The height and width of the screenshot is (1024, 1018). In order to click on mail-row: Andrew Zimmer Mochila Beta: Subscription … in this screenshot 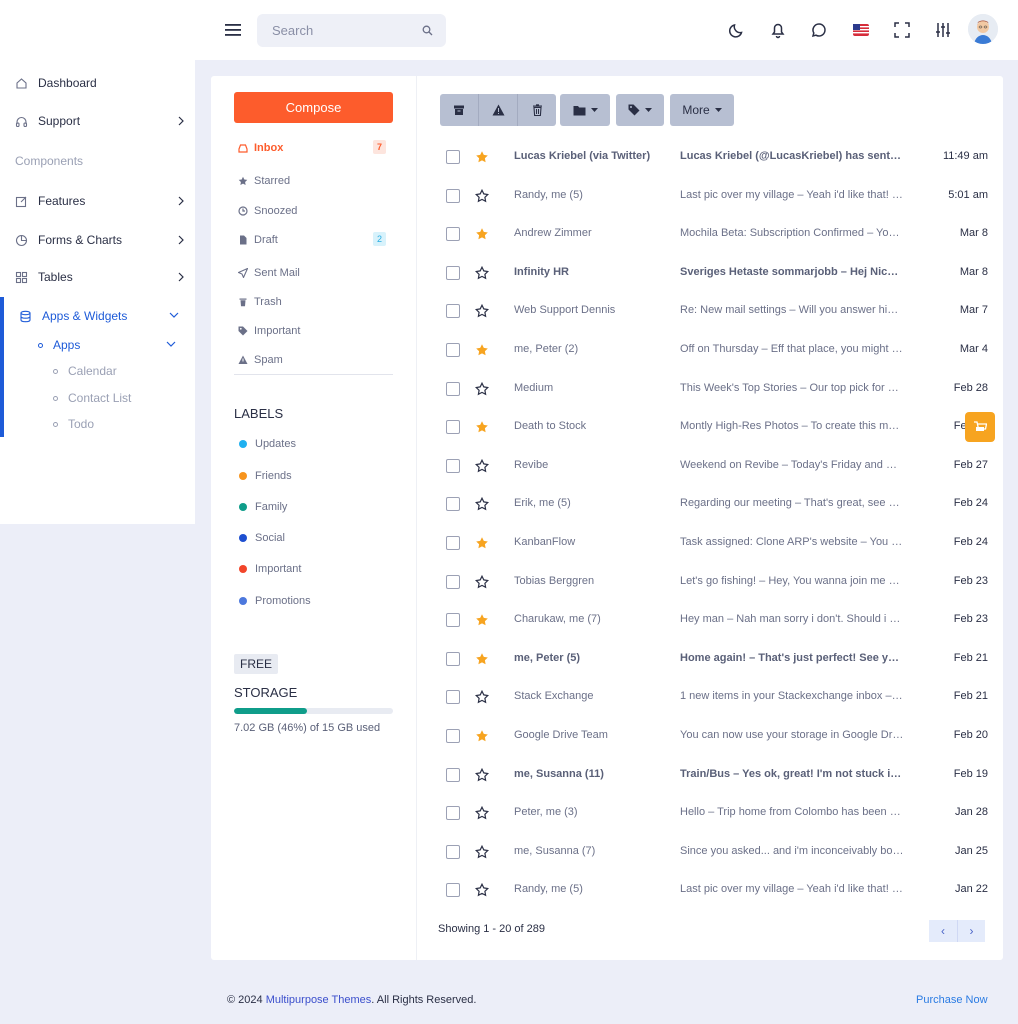, I will do `click(716, 234)`.